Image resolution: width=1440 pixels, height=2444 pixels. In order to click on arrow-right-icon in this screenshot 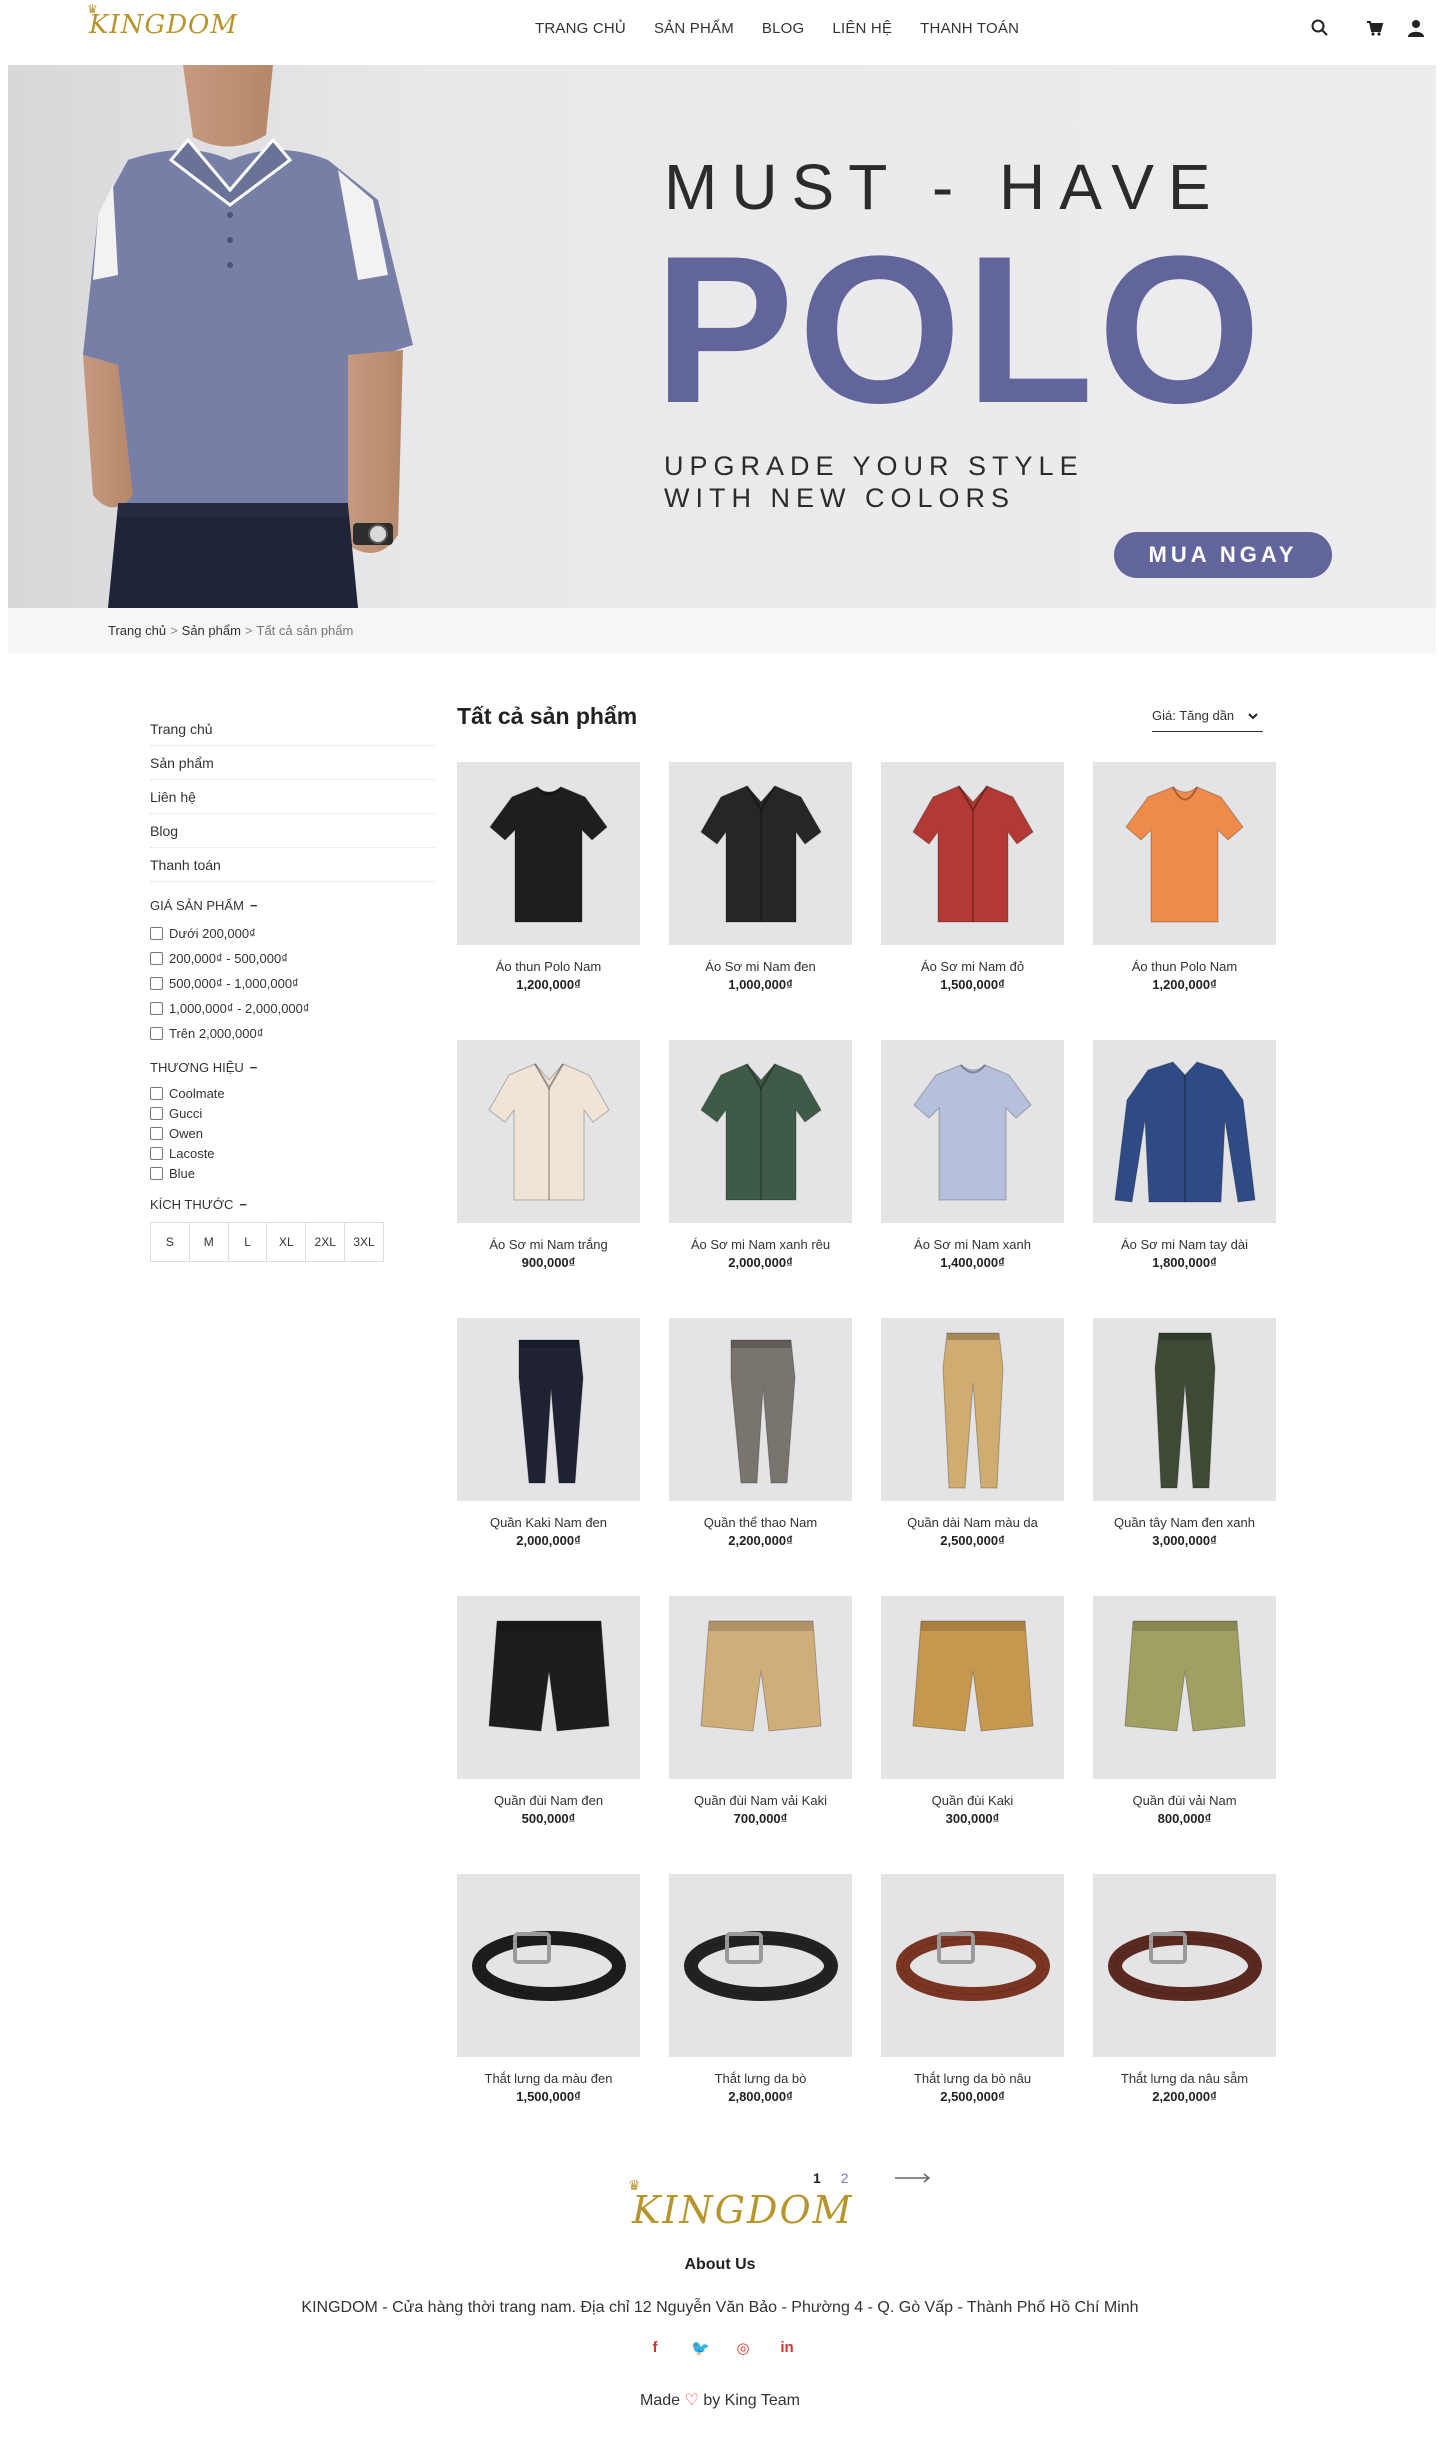, I will do `click(912, 2178)`.